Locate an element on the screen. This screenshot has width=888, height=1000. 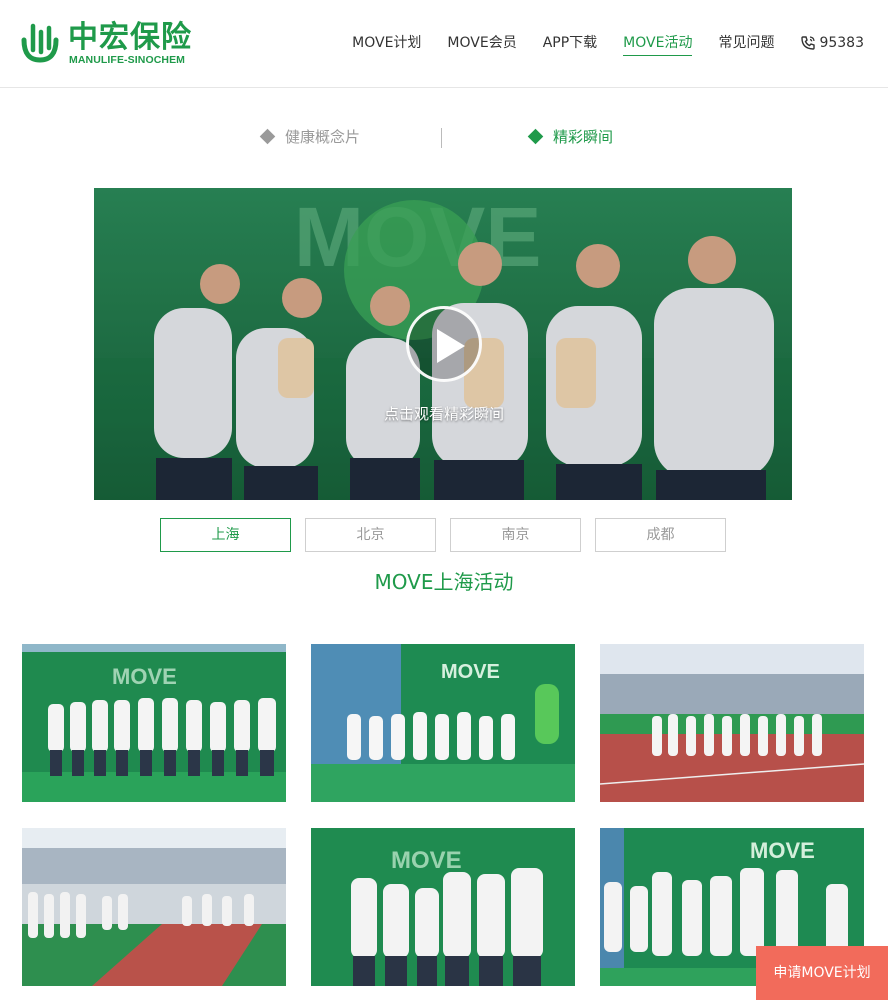
city-tabs: 上海 北京 南京 成都 is located at coordinates (445, 535).